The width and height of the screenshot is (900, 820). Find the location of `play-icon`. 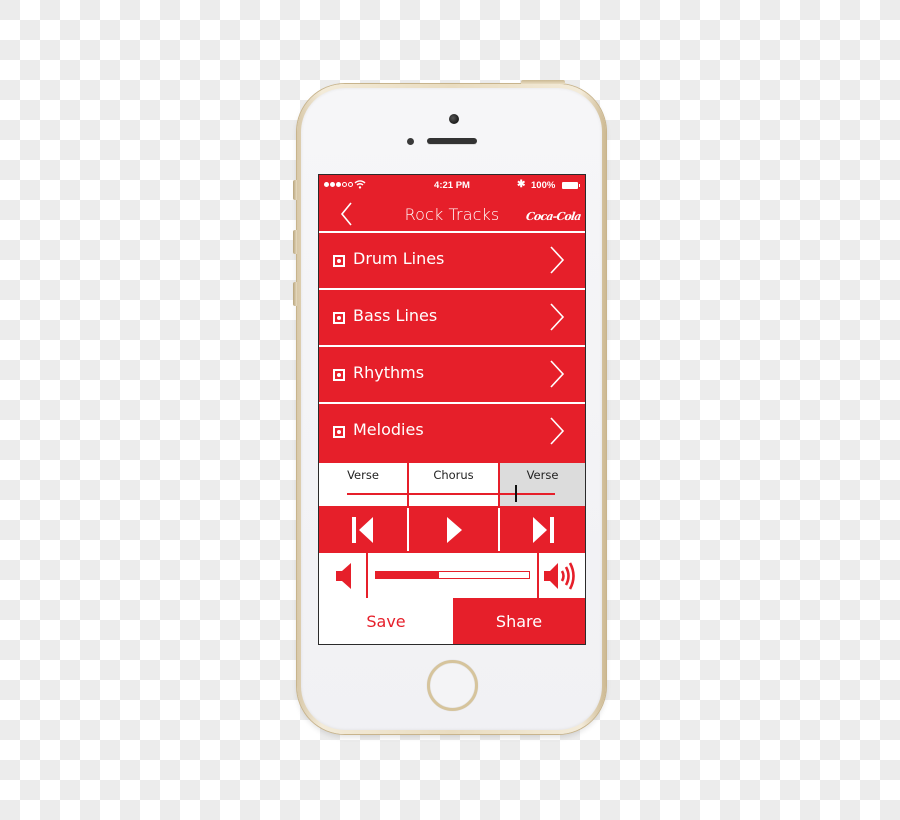

play-icon is located at coordinates (454, 529).